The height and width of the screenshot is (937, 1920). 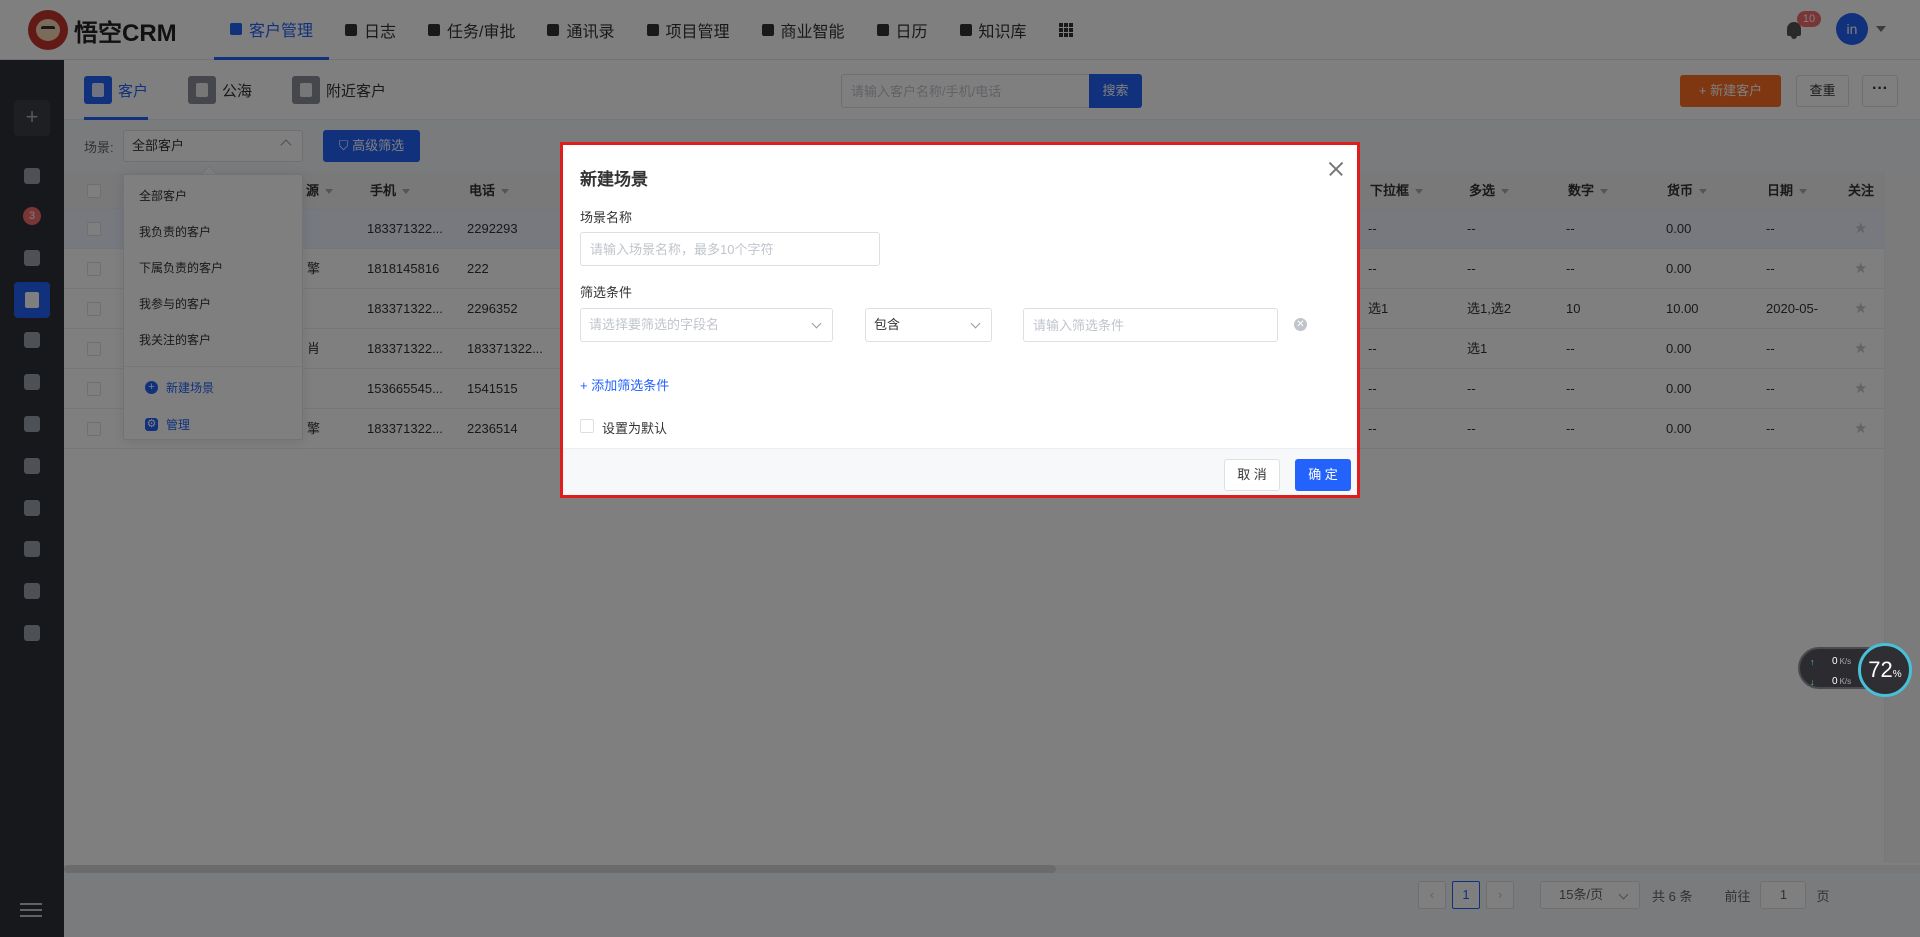 I want to click on dialog-title: 新建场景, so click(x=614, y=179).